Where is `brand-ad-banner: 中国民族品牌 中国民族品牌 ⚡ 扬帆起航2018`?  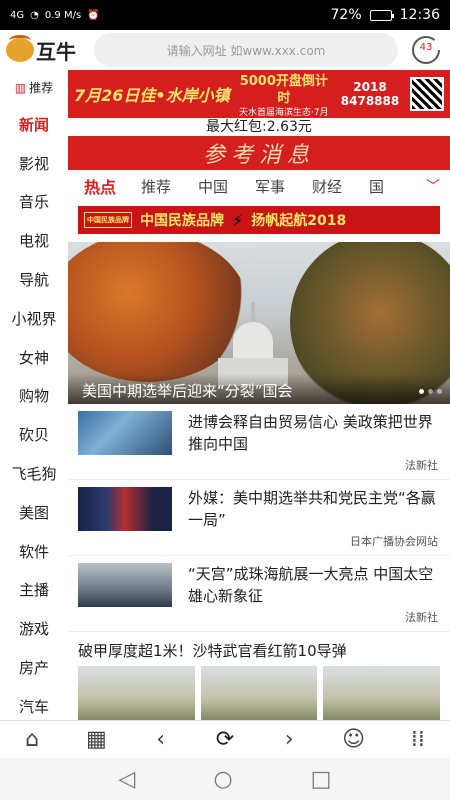 brand-ad-banner: 中国民族品牌 中国民族品牌 ⚡ 扬帆起航2018 is located at coordinates (259, 220).